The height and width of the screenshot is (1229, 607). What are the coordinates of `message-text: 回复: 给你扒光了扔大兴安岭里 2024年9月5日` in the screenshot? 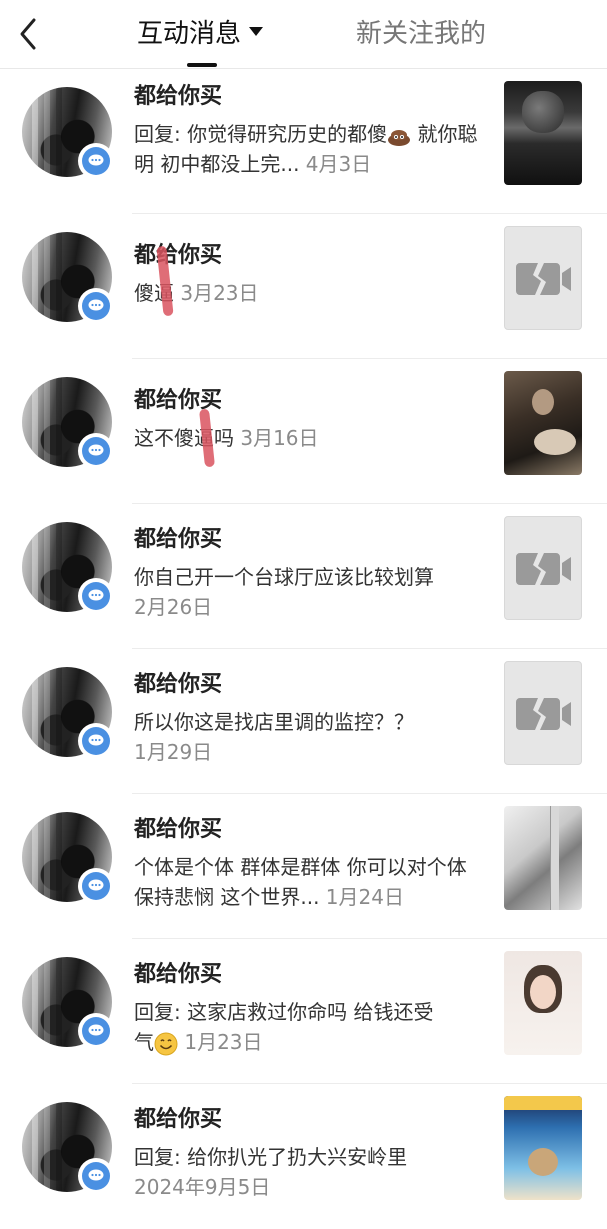 It's located at (309, 1172).